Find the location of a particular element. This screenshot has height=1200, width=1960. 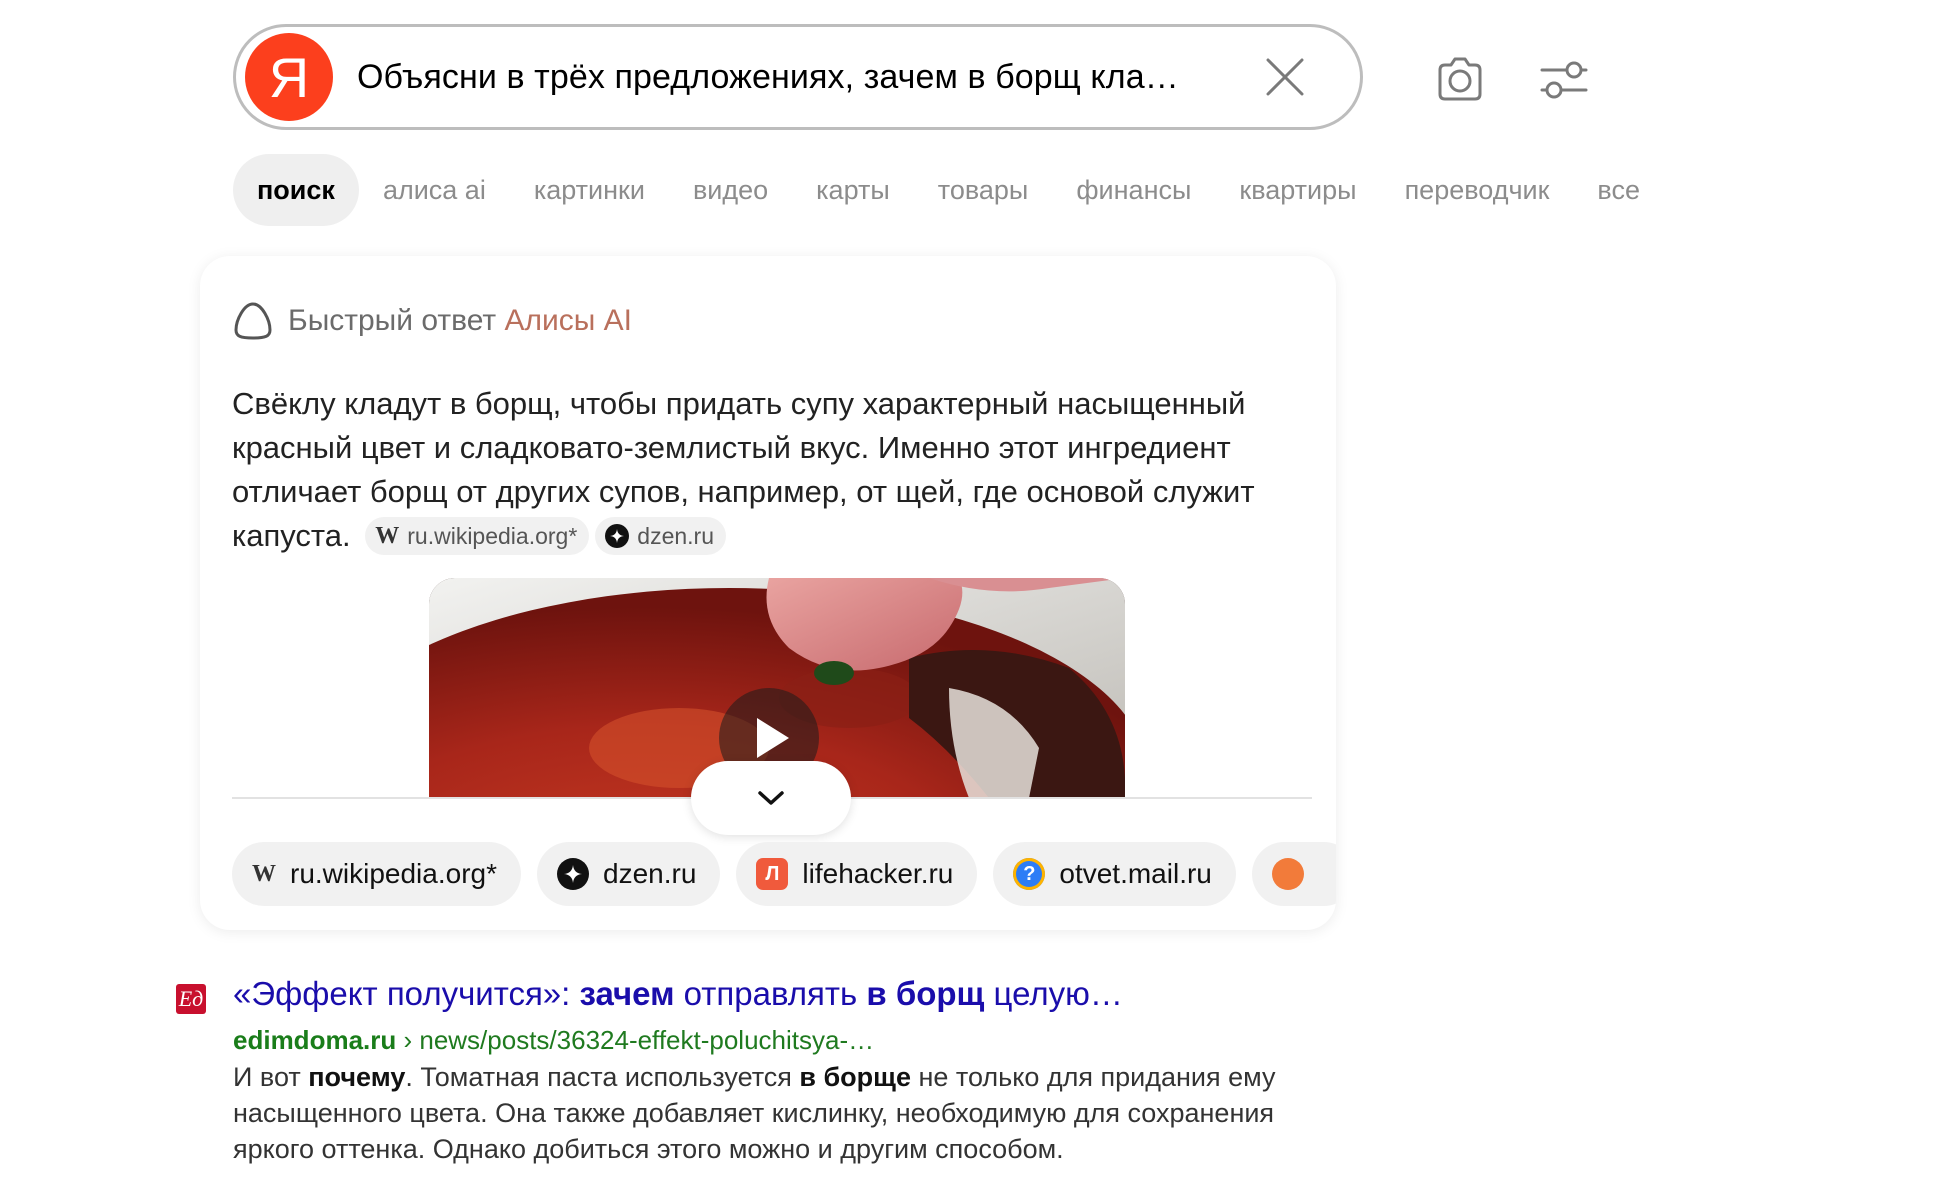

inline-source-label: dzen.ru is located at coordinates (676, 535).